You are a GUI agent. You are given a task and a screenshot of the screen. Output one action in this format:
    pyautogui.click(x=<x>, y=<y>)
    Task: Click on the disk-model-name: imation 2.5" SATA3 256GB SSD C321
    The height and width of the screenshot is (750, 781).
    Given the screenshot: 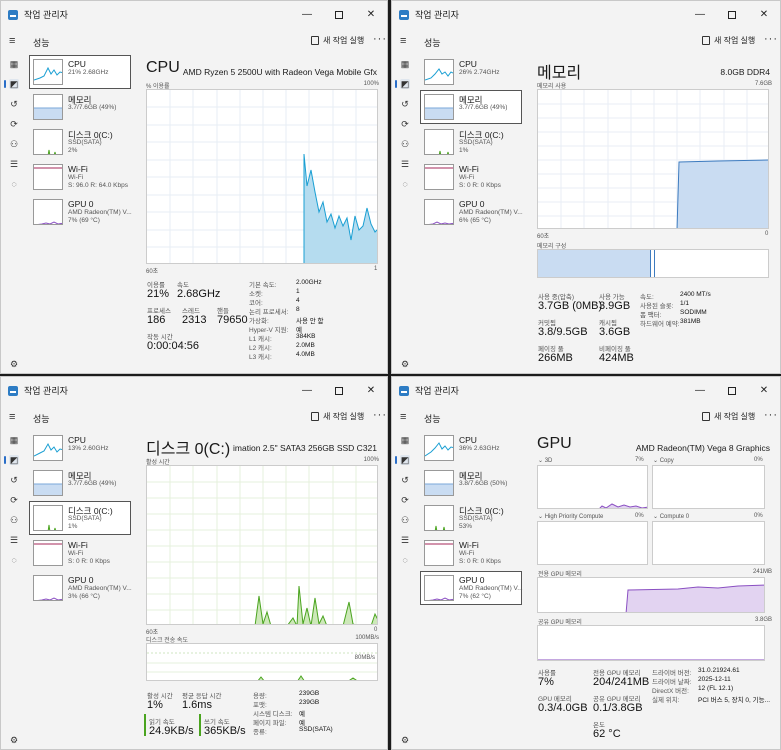 What is the action you would take?
    pyautogui.click(x=305, y=448)
    